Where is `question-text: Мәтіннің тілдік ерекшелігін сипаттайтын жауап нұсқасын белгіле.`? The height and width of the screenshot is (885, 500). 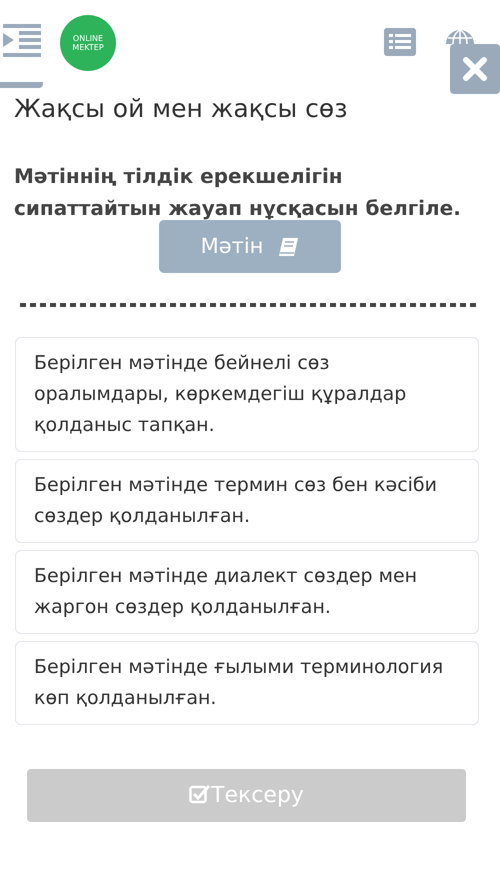
question-text: Мәтіннің тілдік ерекшелігін сипаттайтын жауап нұсқасын белгіле. is located at coordinates (238, 192).